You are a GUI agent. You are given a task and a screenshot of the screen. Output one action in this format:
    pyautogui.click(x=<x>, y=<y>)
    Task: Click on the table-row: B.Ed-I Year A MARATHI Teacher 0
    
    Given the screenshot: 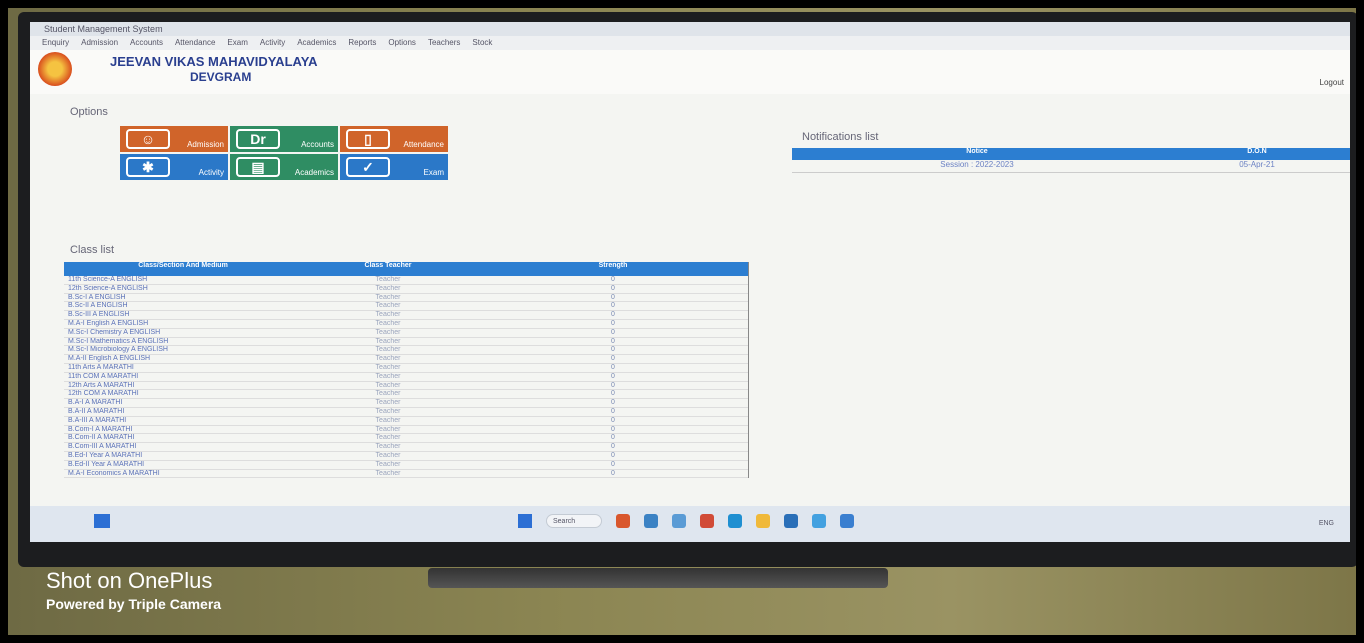 What is the action you would take?
    pyautogui.click(x=406, y=456)
    